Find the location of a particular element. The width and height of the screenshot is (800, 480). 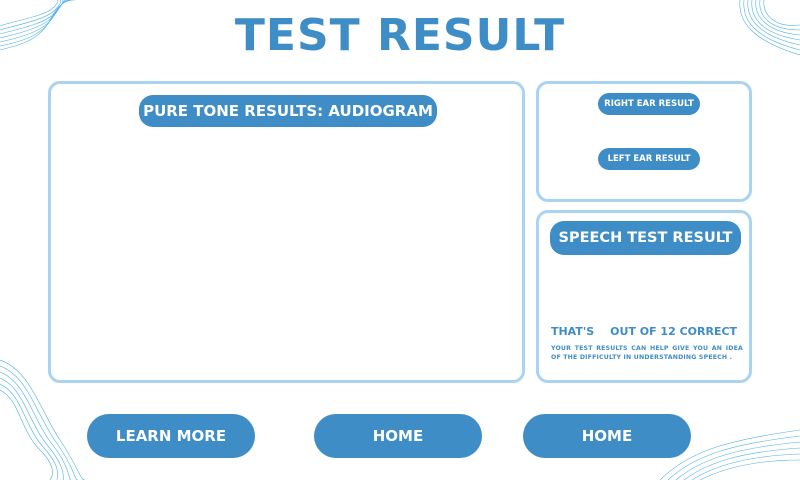

speech-score: THAT'S OUT OF 12 CORRECT is located at coordinates (644, 331).